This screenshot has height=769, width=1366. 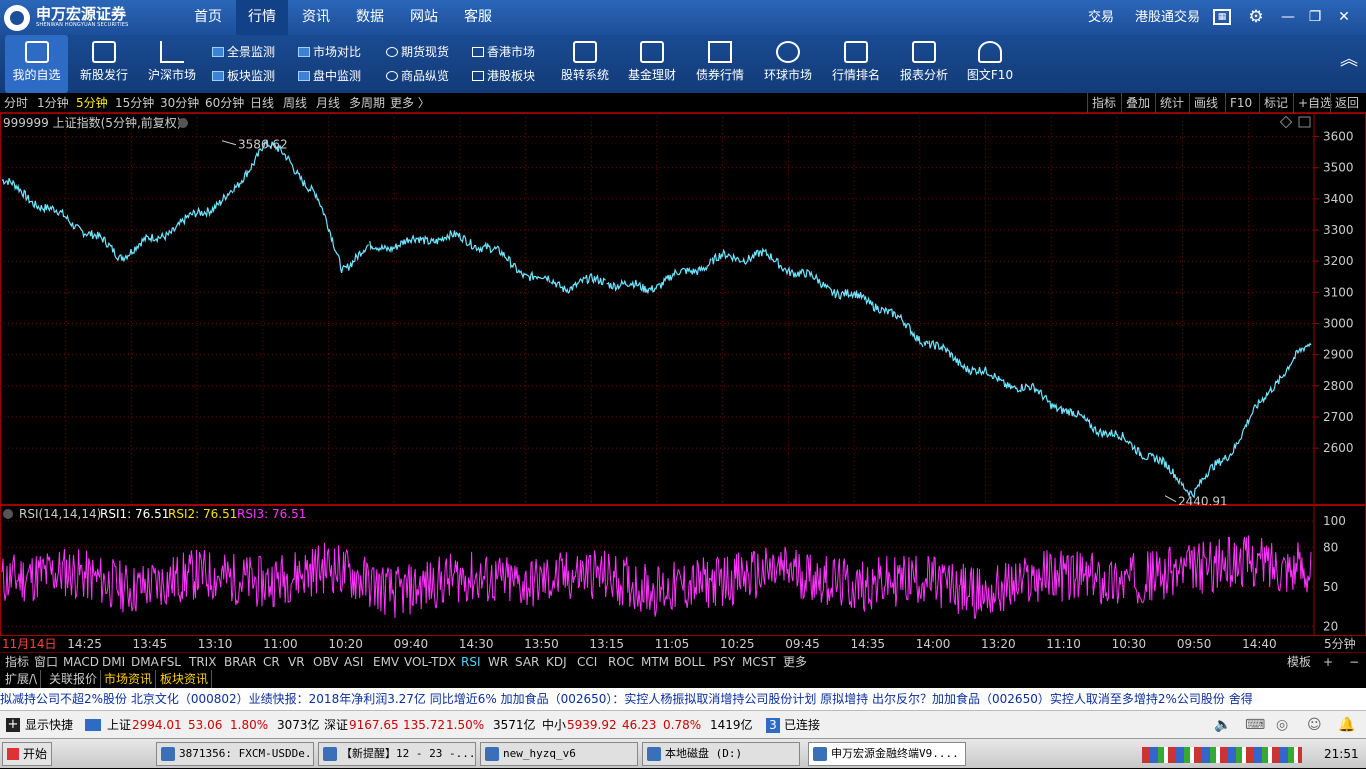 I want to click on tab-sector-news: 板块资讯, so click(x=185, y=679).